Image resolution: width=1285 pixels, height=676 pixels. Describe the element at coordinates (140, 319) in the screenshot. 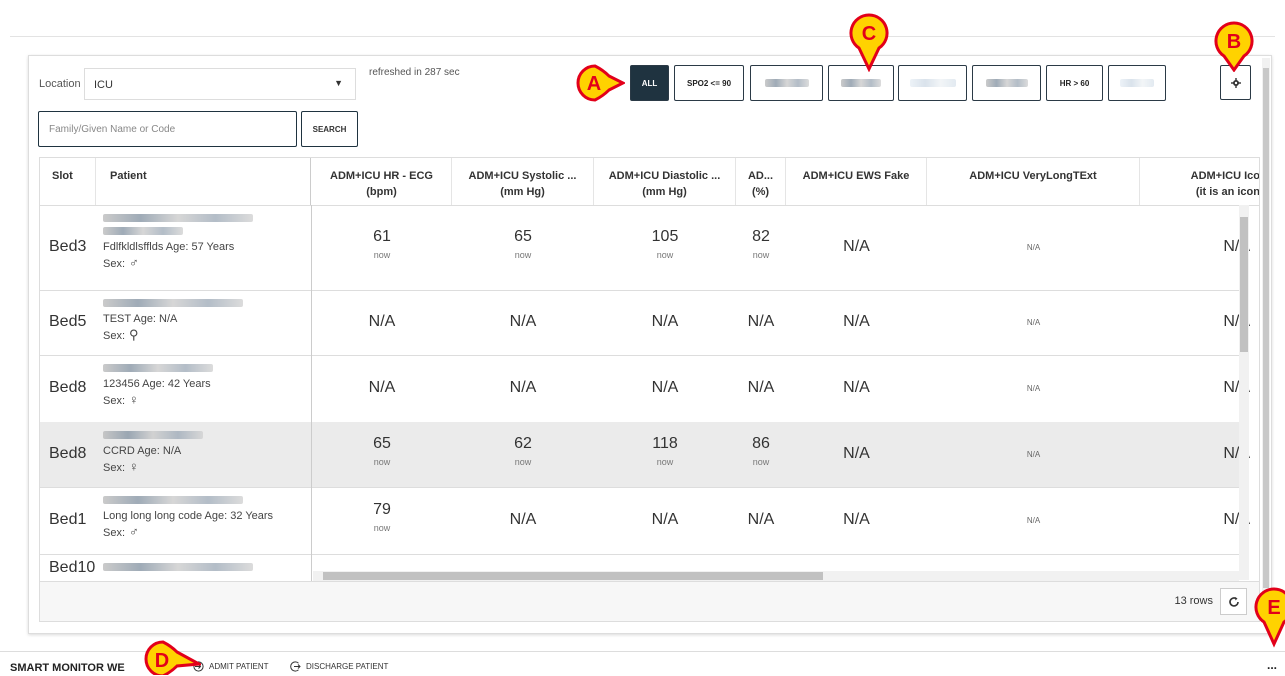

I see `patient-info: TEST Age: N/A` at that location.